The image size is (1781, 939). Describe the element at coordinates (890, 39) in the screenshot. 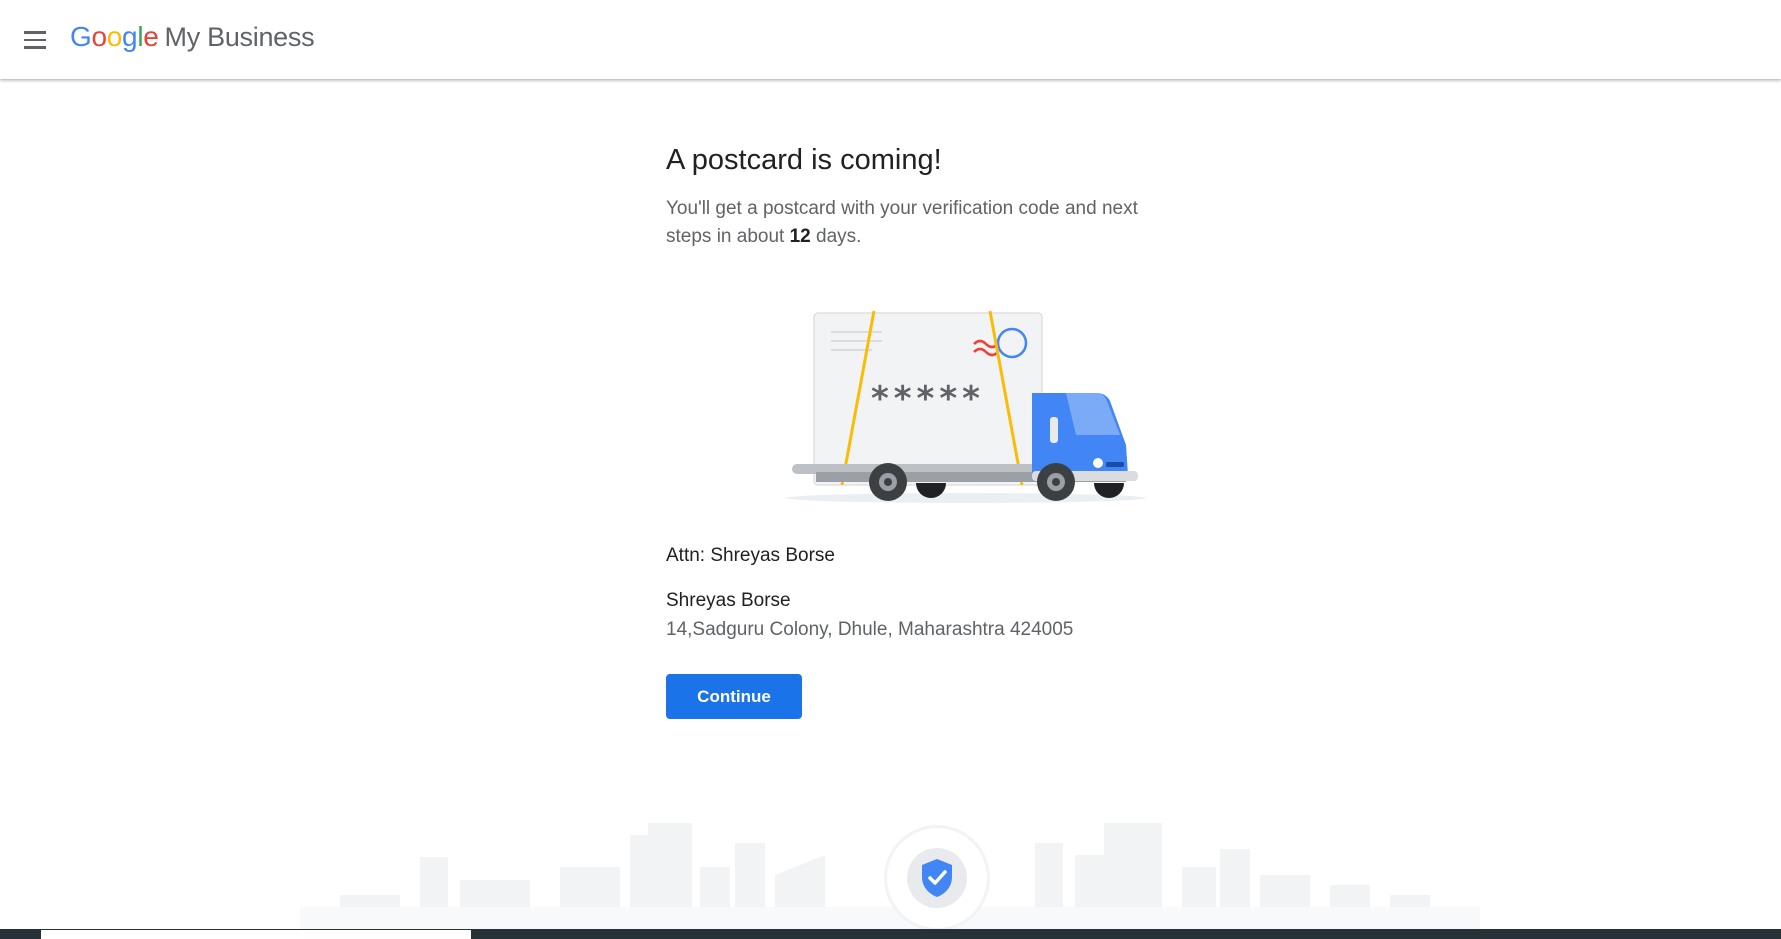

I see `app-bar: Google My Business` at that location.